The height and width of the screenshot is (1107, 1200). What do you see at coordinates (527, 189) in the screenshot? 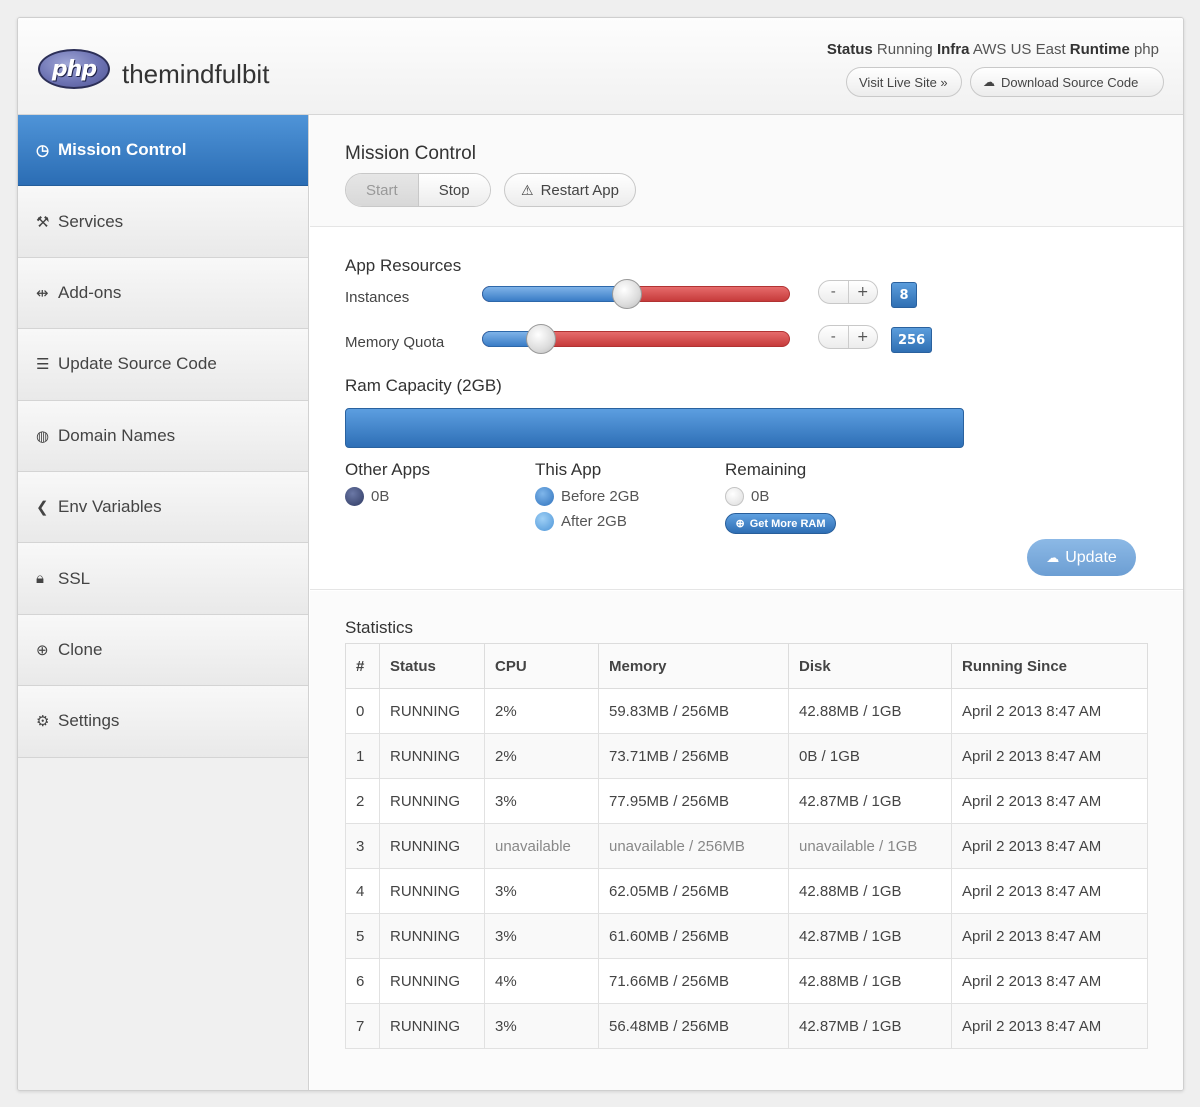
I see `warning-icon: ⚠` at bounding box center [527, 189].